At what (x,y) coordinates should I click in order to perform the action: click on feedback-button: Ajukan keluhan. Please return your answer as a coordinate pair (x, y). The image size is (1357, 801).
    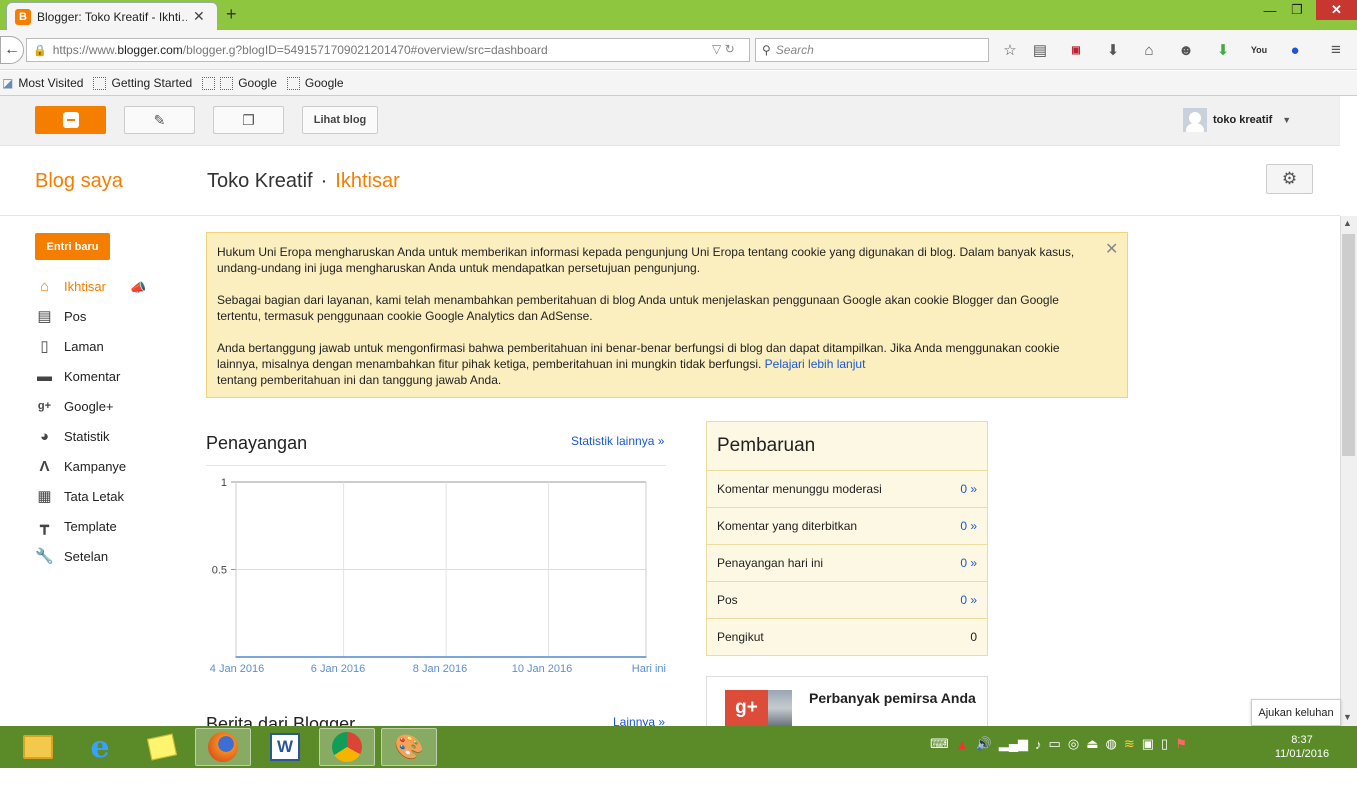
    Looking at the image, I should click on (1296, 712).